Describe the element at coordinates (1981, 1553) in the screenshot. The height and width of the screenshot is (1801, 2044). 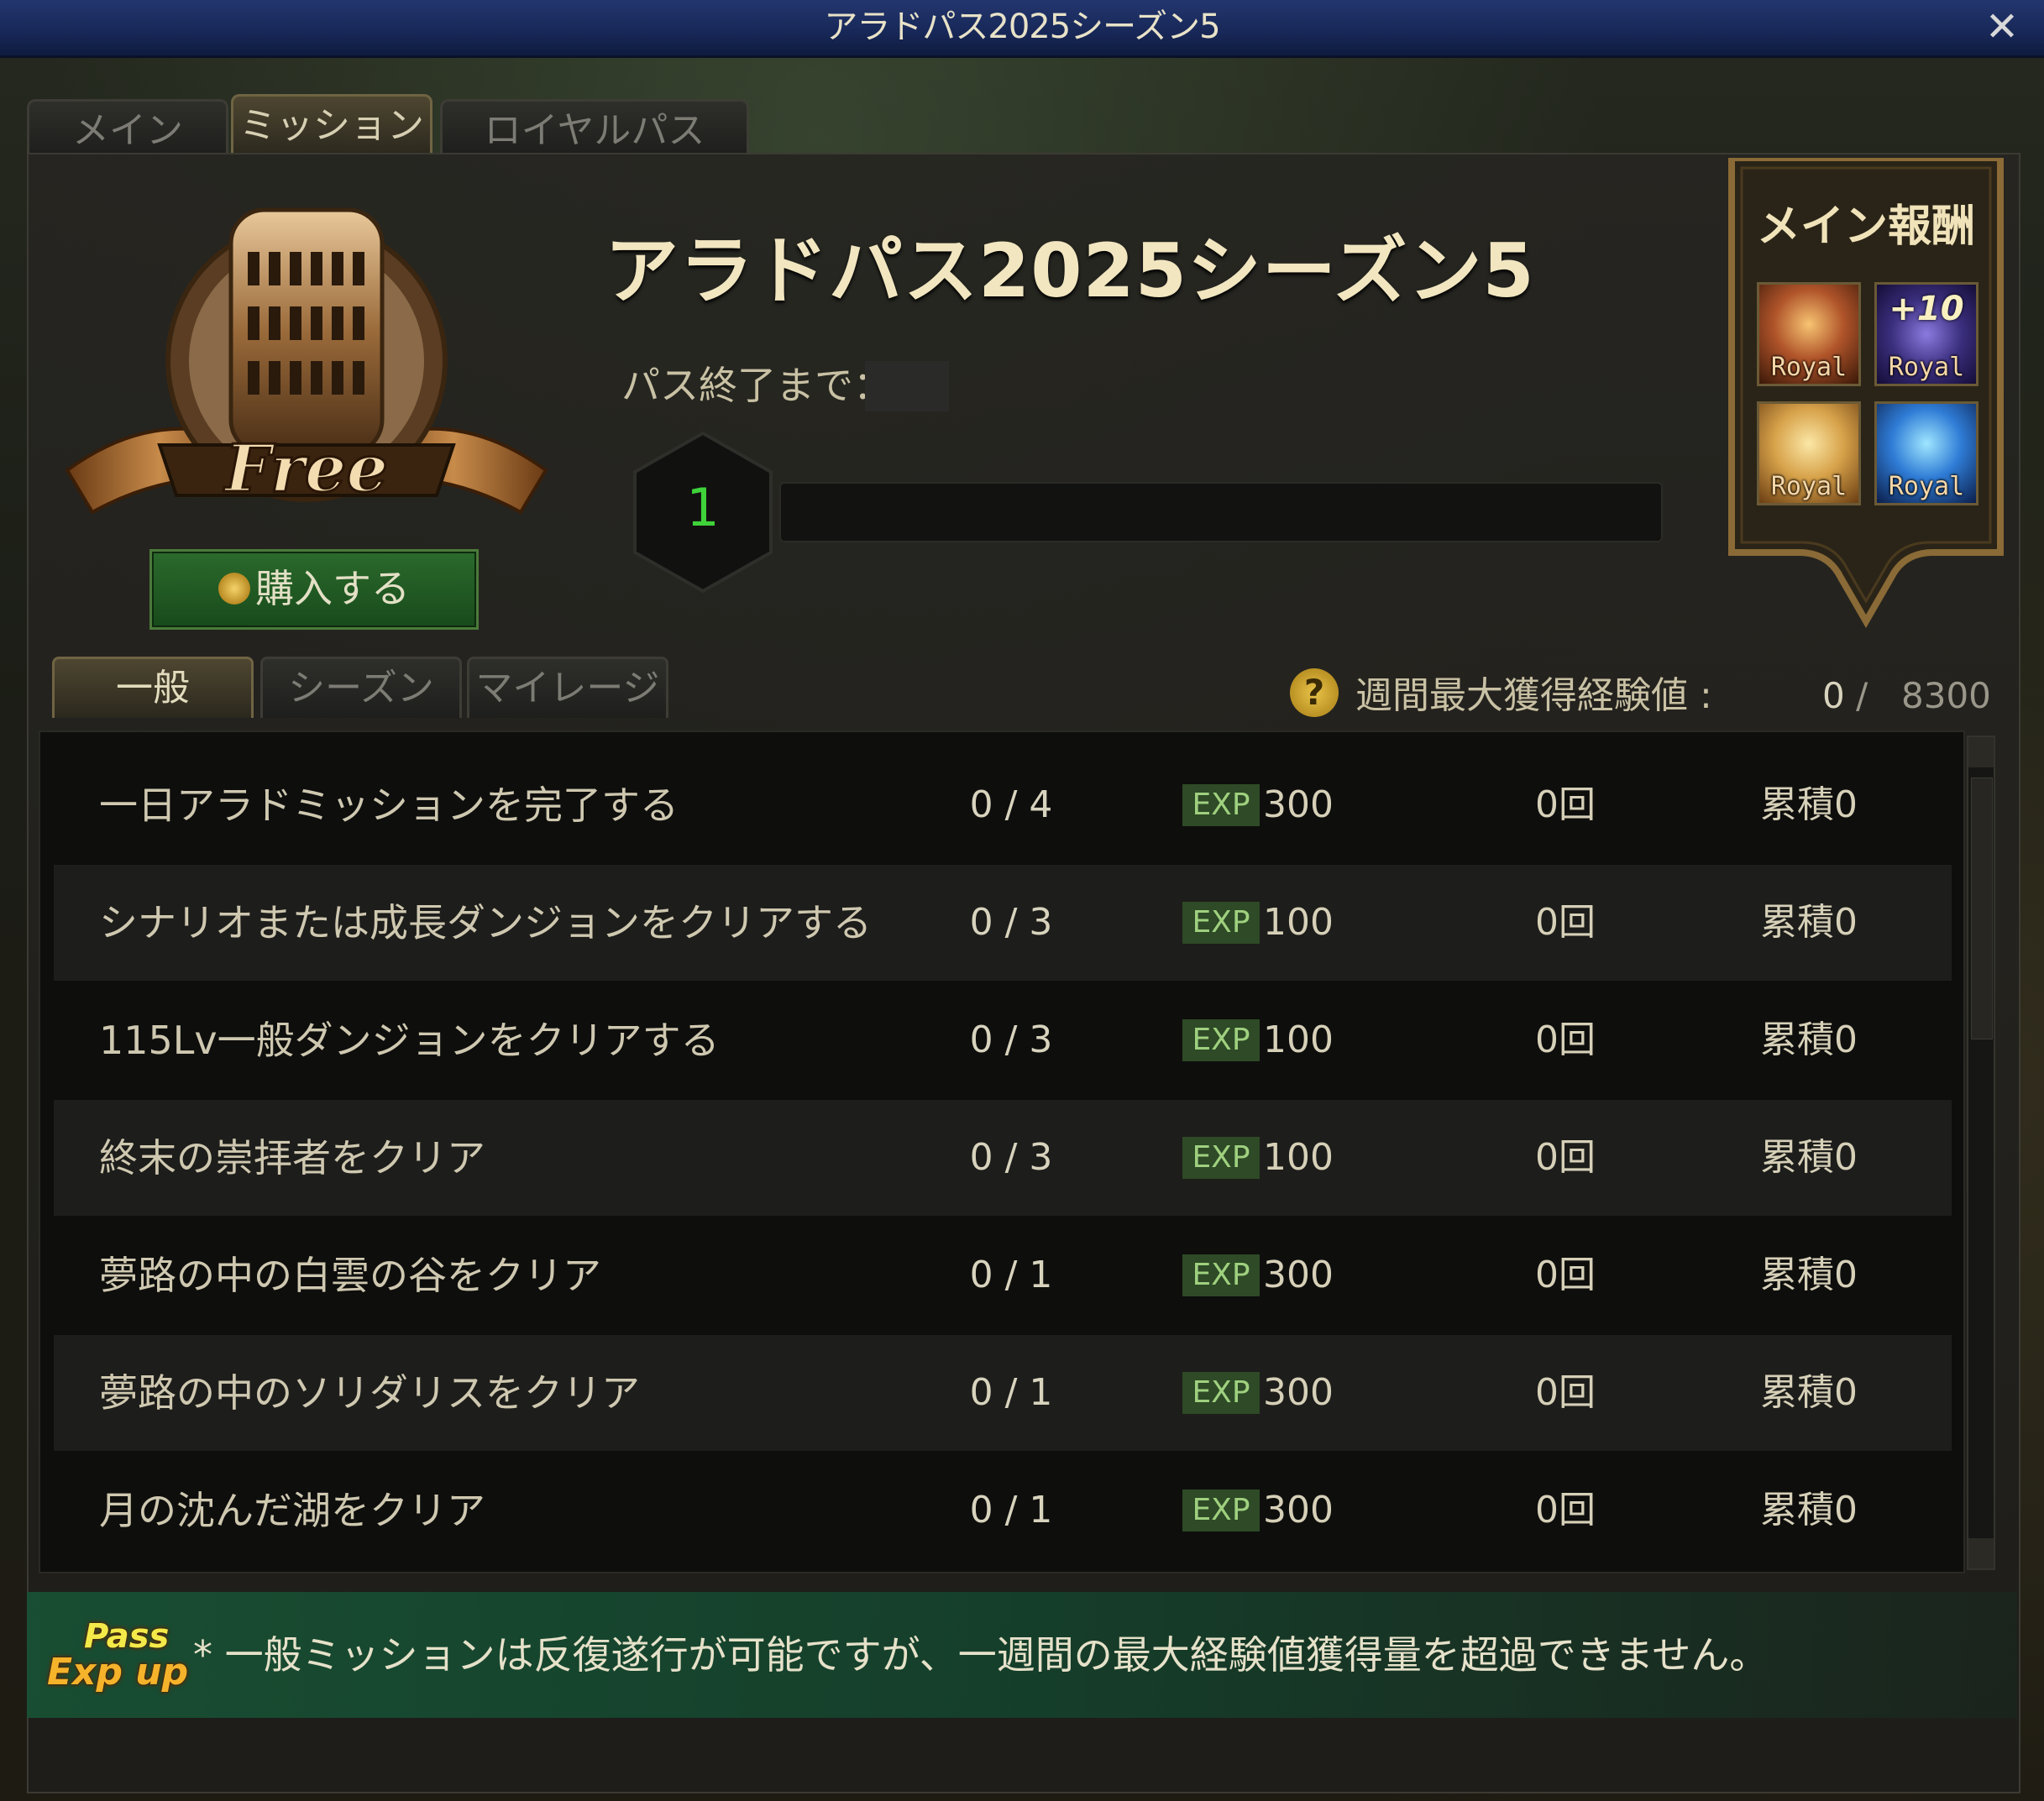
I see `scroll-down-button` at that location.